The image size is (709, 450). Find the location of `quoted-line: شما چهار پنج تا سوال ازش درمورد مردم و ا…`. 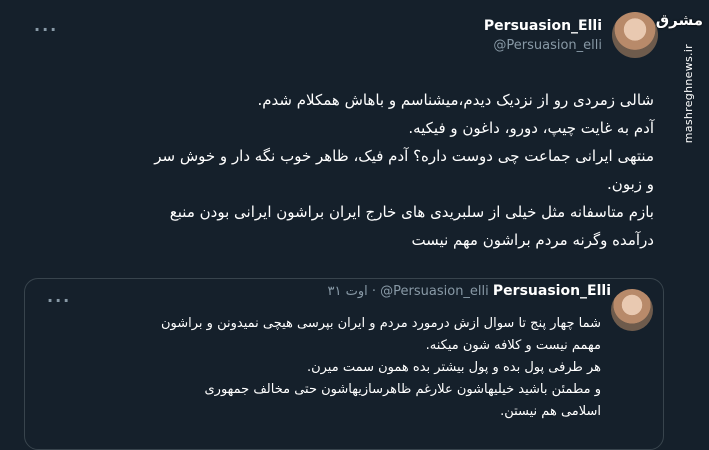

quoted-line: شما چهار پنج تا سوال ازش درمورد مردم و ا… is located at coordinates (380, 323).